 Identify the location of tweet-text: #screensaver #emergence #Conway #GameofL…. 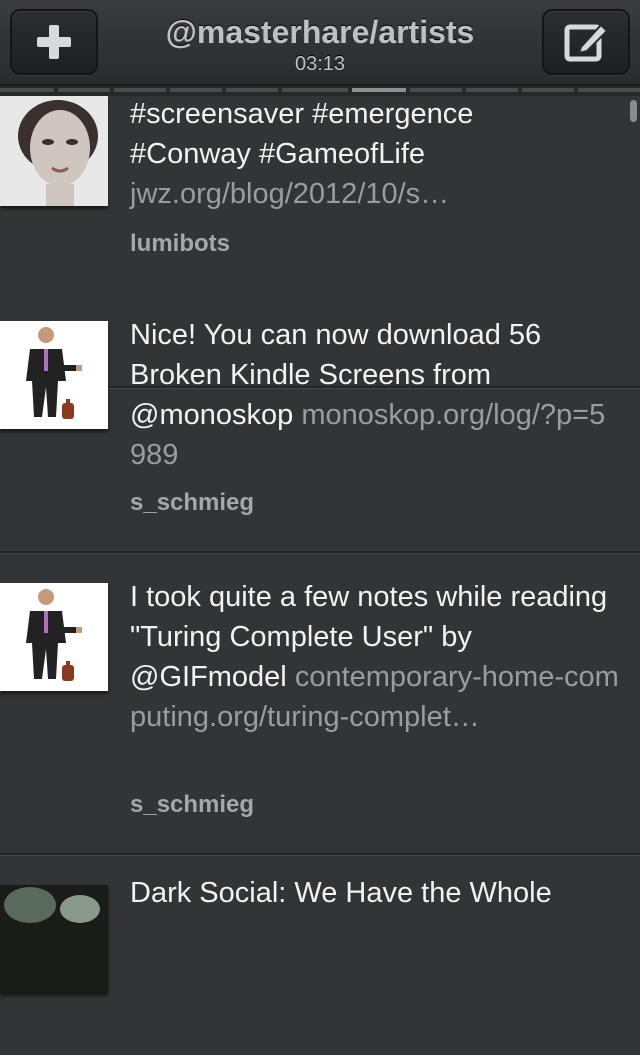
(375, 154).